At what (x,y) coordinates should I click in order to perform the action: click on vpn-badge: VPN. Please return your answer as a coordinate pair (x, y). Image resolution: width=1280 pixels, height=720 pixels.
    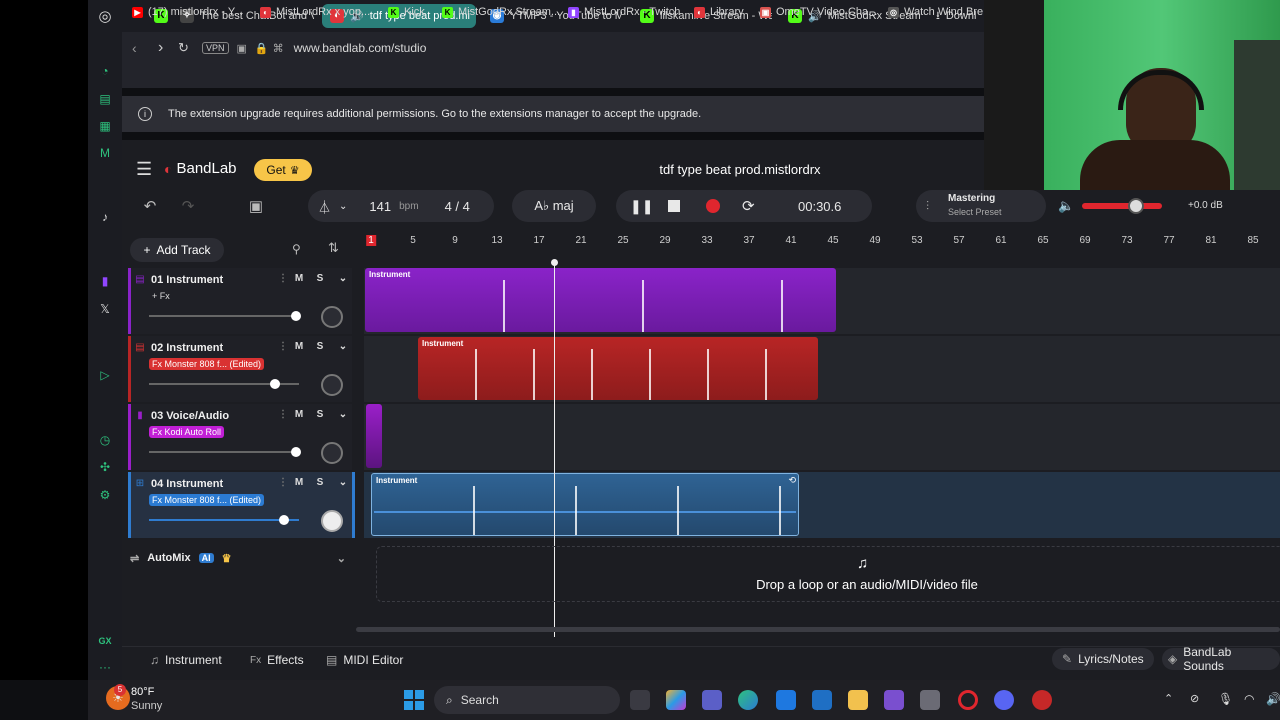
    Looking at the image, I should click on (215, 48).